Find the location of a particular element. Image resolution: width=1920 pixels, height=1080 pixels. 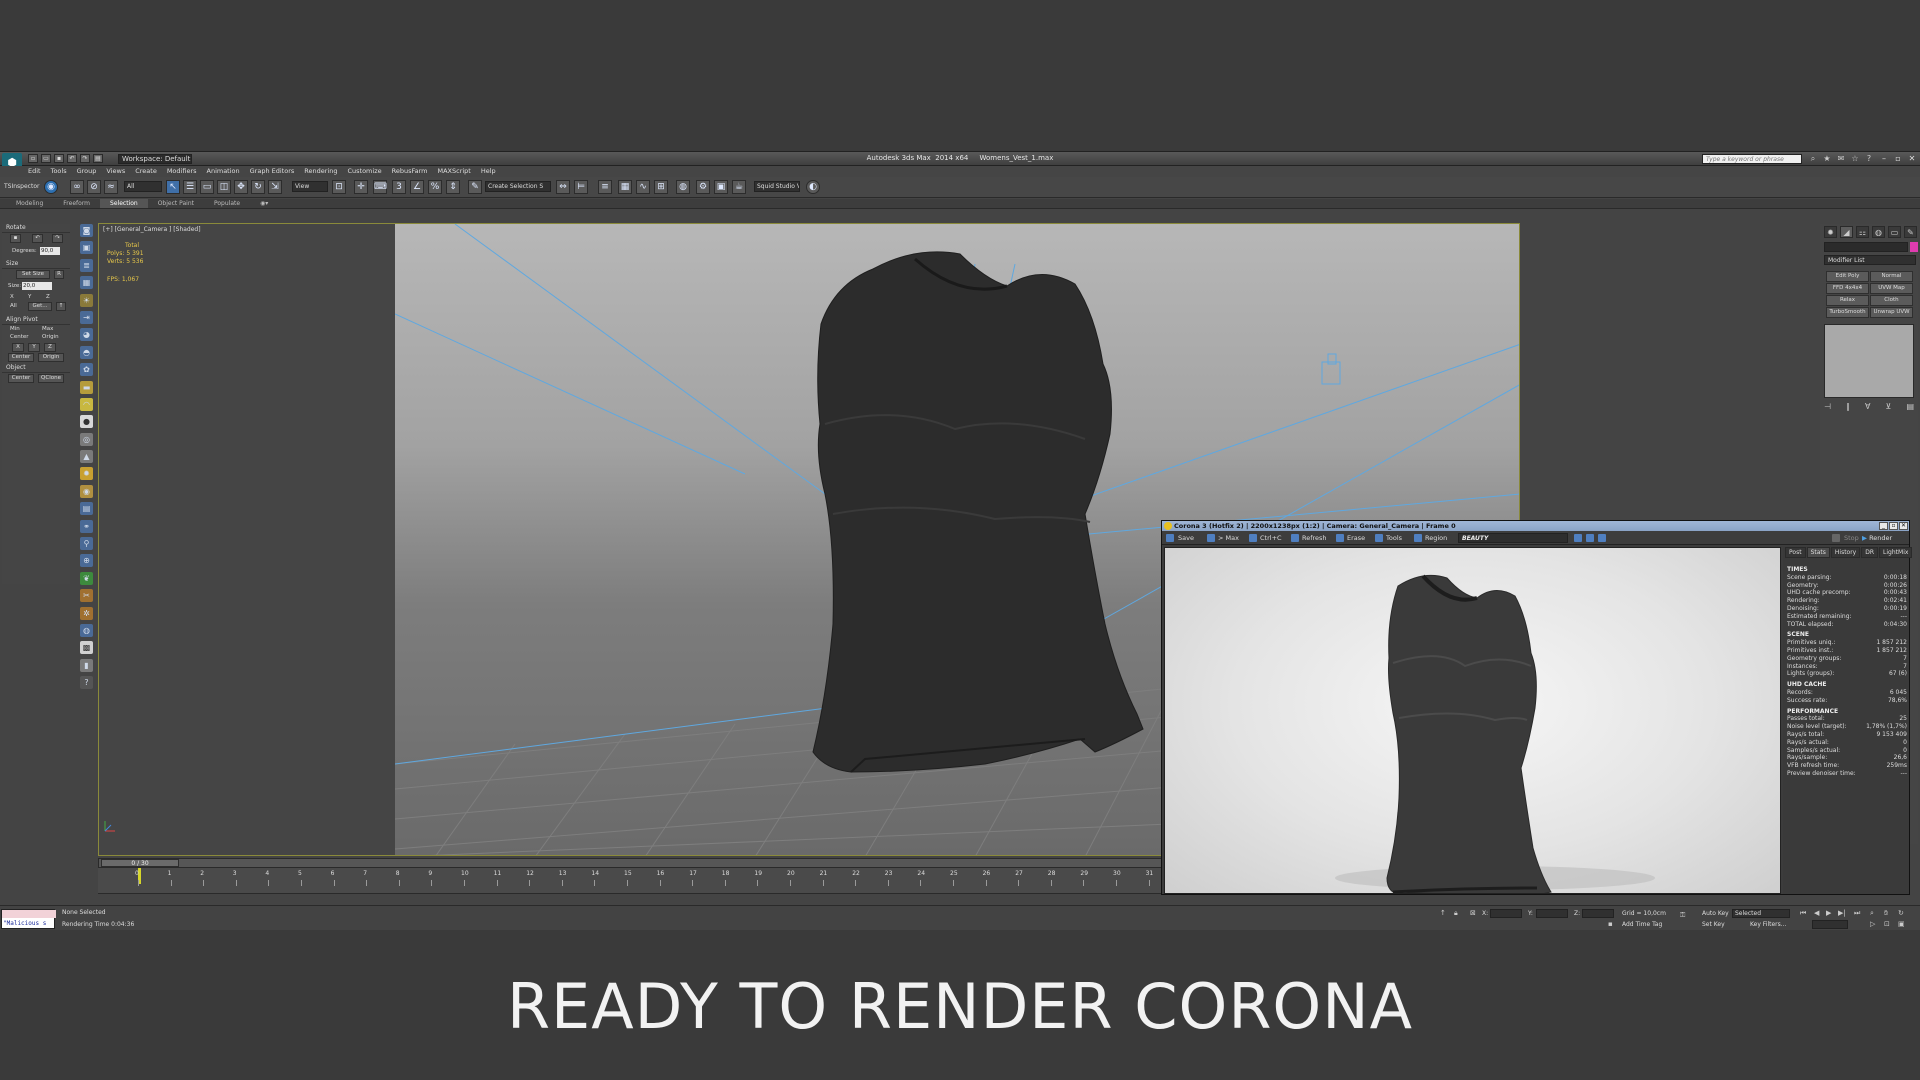

search-input: Type a keyword or phrase is located at coordinates (1752, 159).